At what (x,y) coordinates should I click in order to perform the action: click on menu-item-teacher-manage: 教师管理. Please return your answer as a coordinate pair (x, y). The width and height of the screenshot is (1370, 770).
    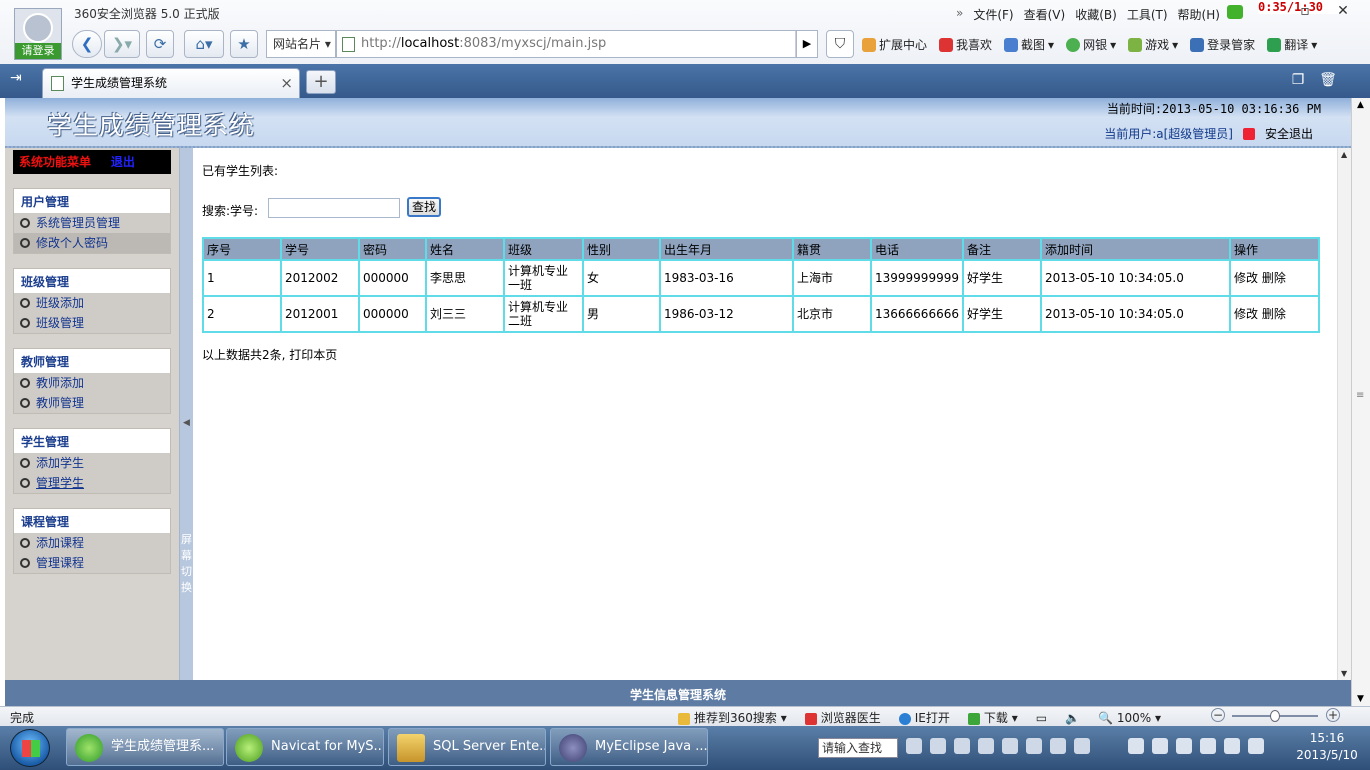
    Looking at the image, I should click on (92, 403).